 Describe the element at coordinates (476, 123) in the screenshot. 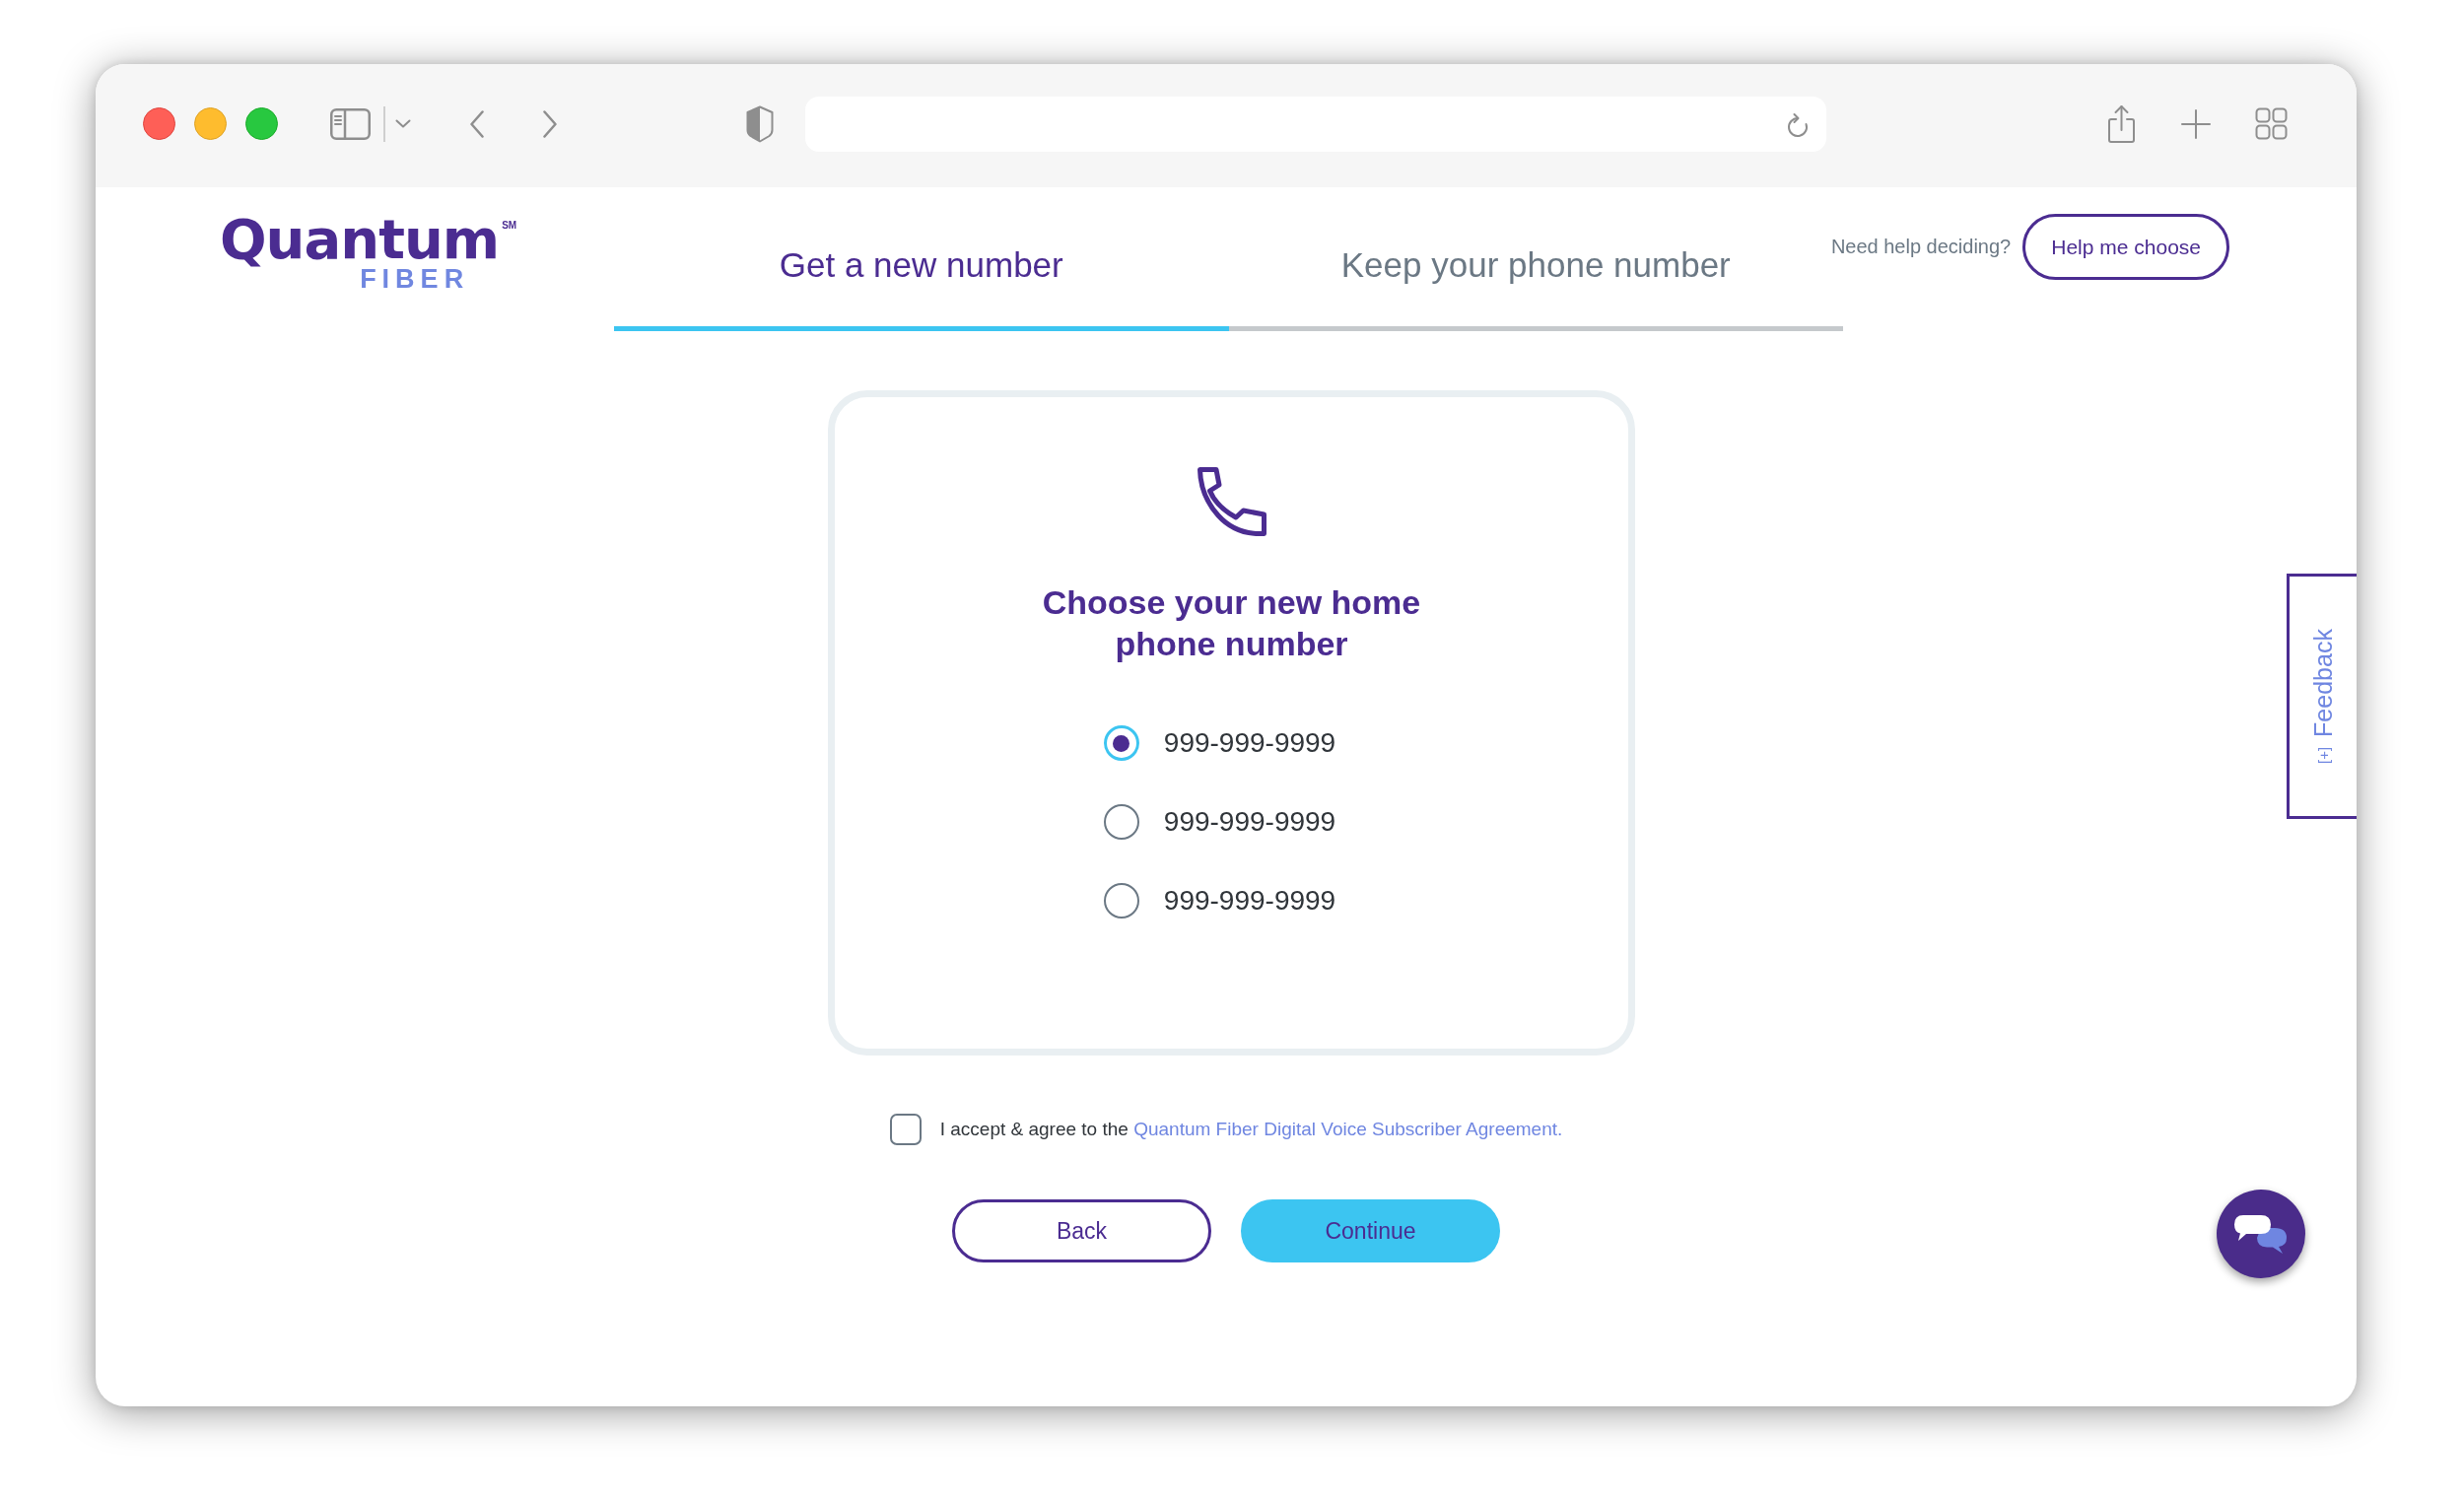

I see `back-icon` at that location.